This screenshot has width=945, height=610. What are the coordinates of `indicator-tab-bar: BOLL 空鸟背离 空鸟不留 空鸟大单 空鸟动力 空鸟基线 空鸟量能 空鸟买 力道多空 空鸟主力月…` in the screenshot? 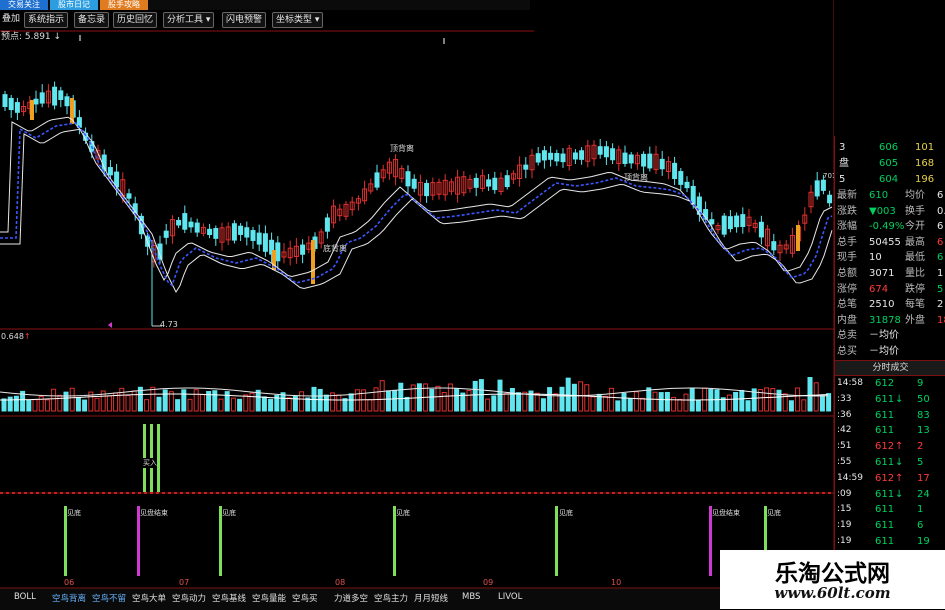 It's located at (360, 599).